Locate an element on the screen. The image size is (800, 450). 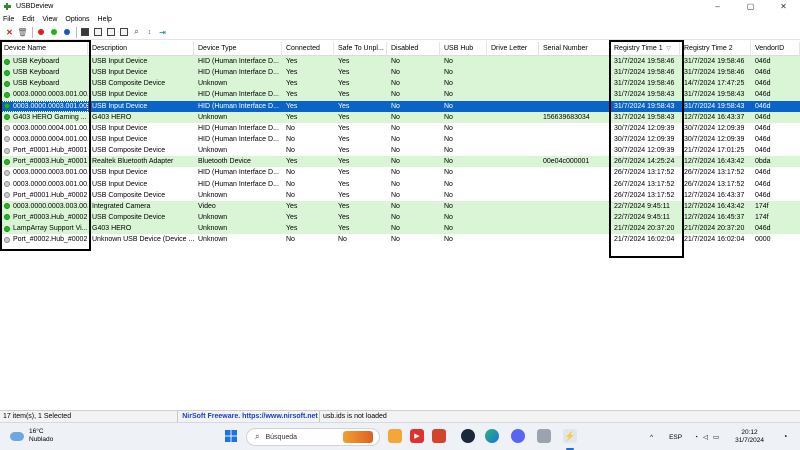
column-header-connected: Connected is located at coordinates (308, 49).